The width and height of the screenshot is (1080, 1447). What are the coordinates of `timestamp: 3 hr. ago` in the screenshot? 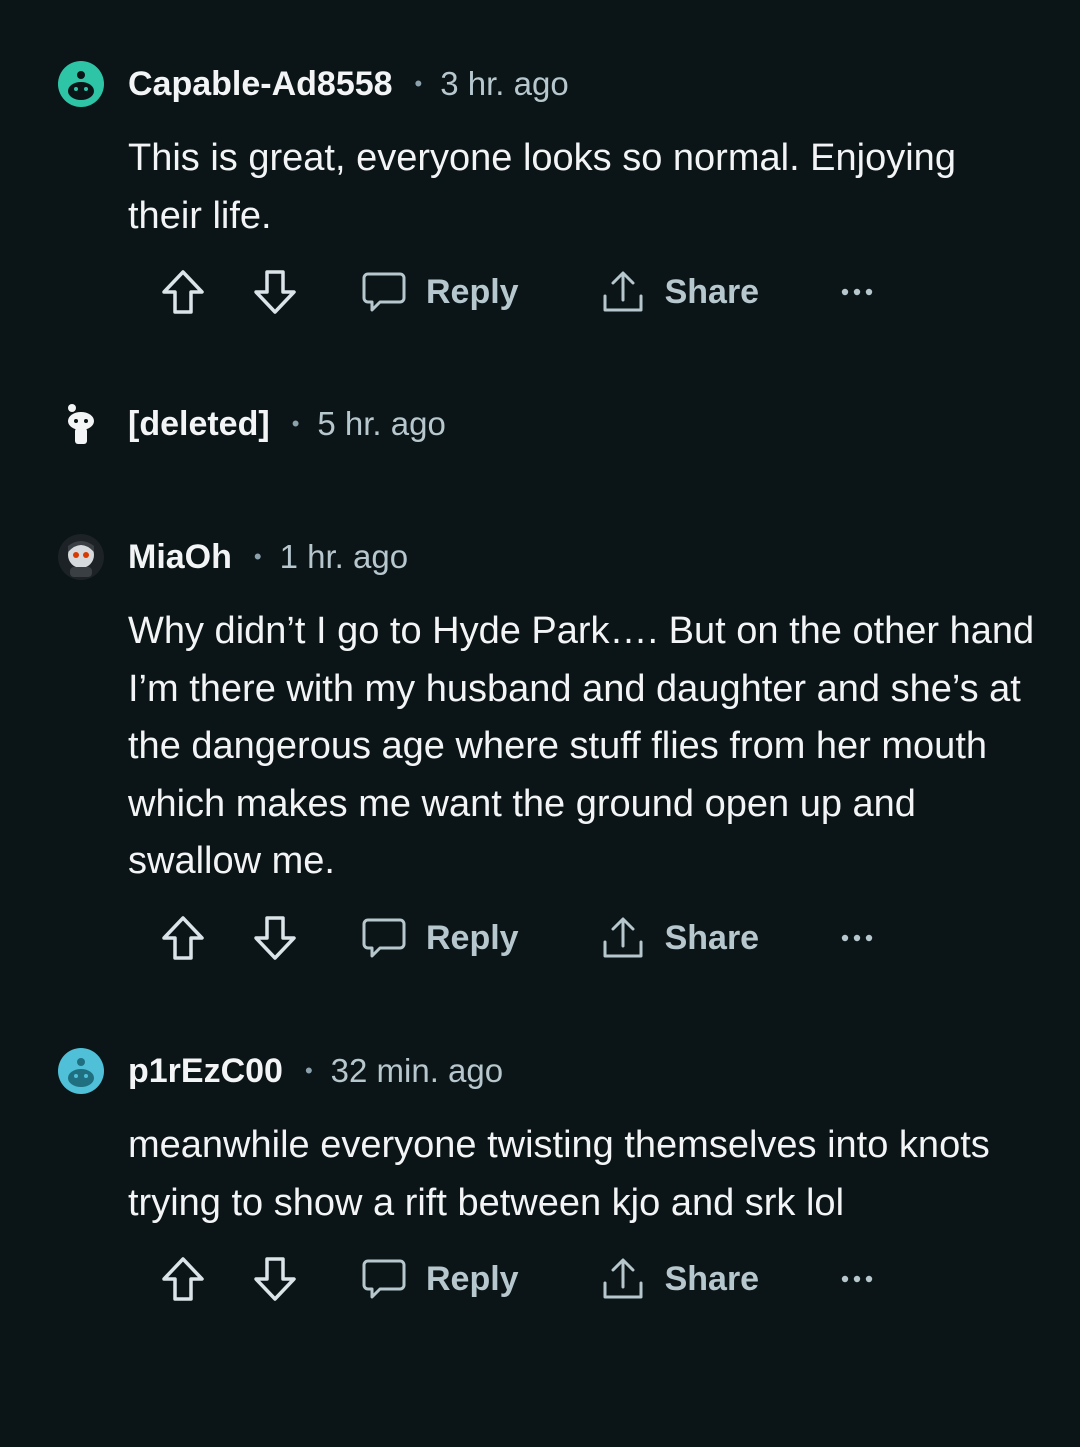 It's located at (504, 83).